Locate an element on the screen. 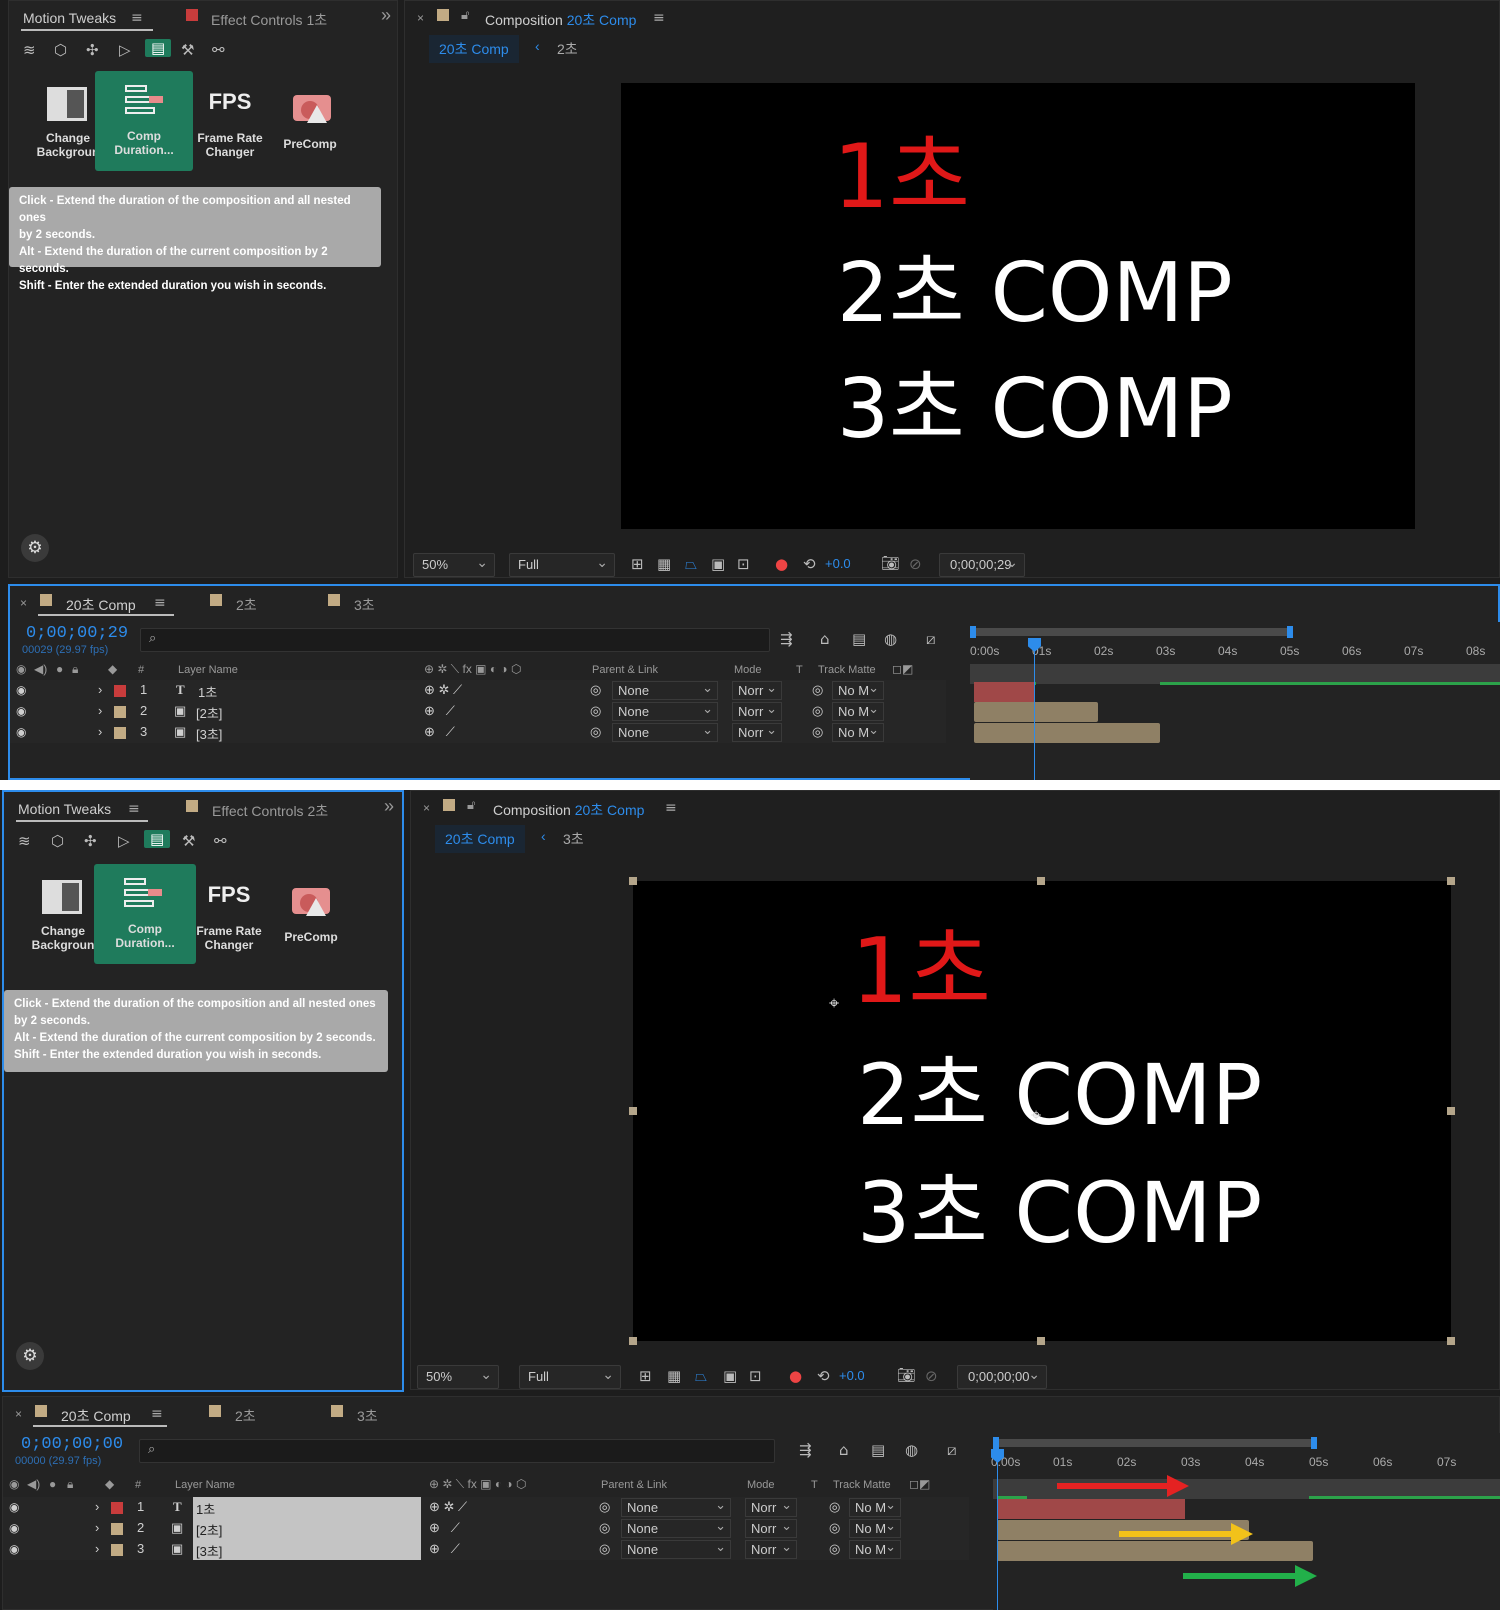 The height and width of the screenshot is (1610, 1500). layer-name: [2초] is located at coordinates (209, 712).